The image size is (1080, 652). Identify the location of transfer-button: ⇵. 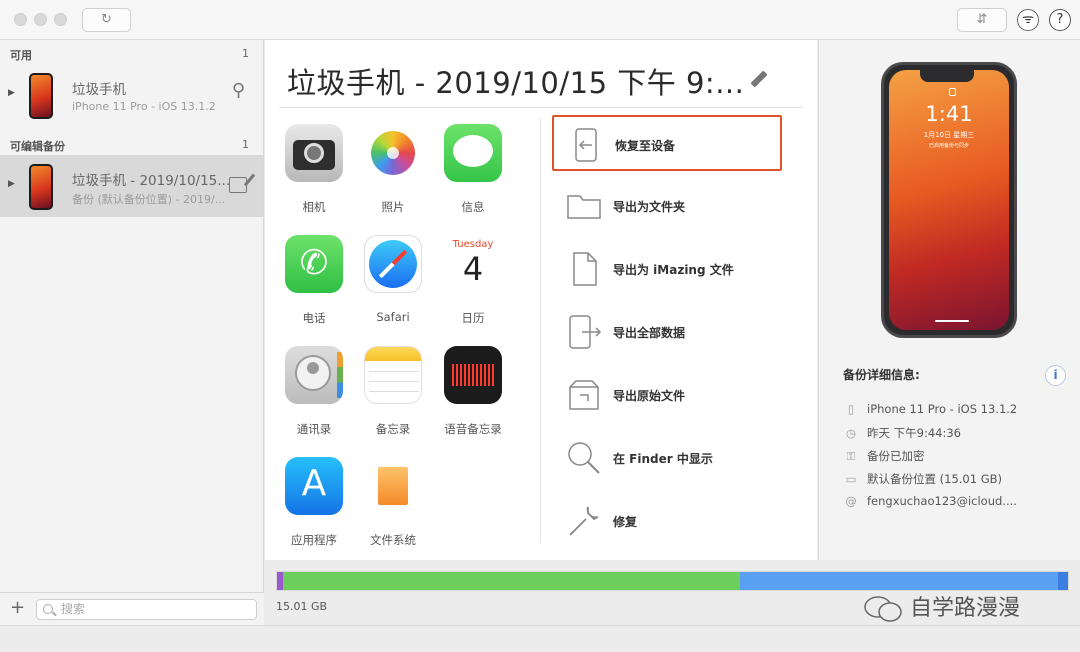
(982, 20).